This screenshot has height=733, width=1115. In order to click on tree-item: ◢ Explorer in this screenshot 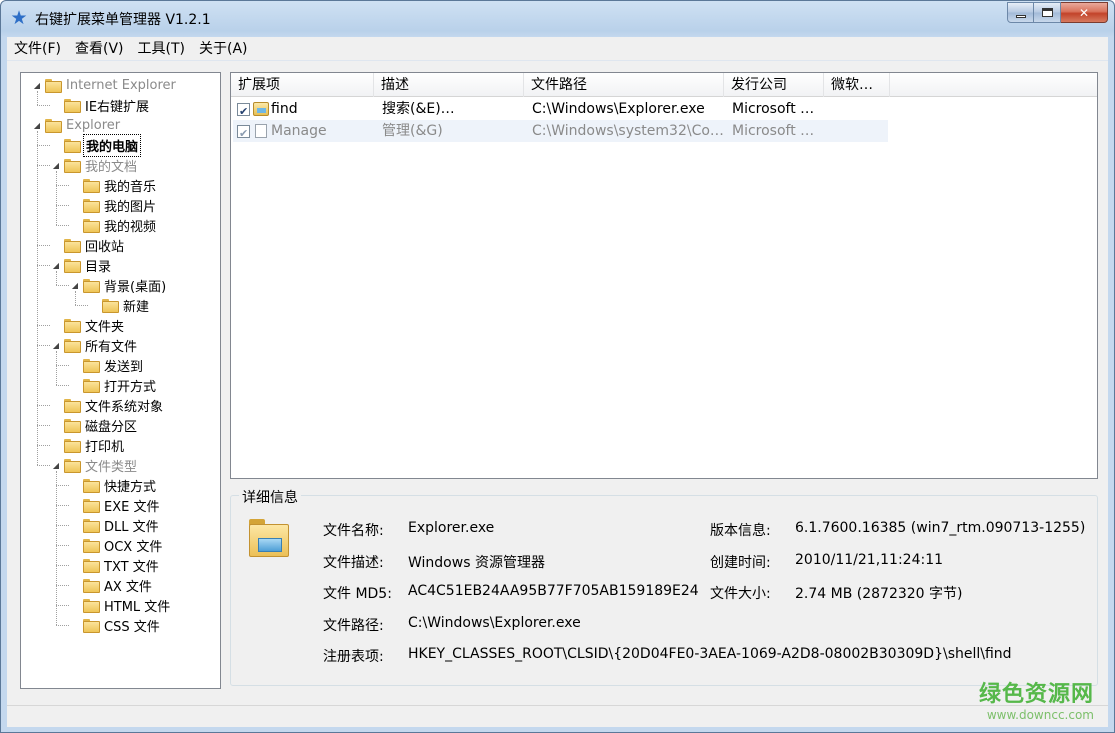, I will do `click(76, 125)`.